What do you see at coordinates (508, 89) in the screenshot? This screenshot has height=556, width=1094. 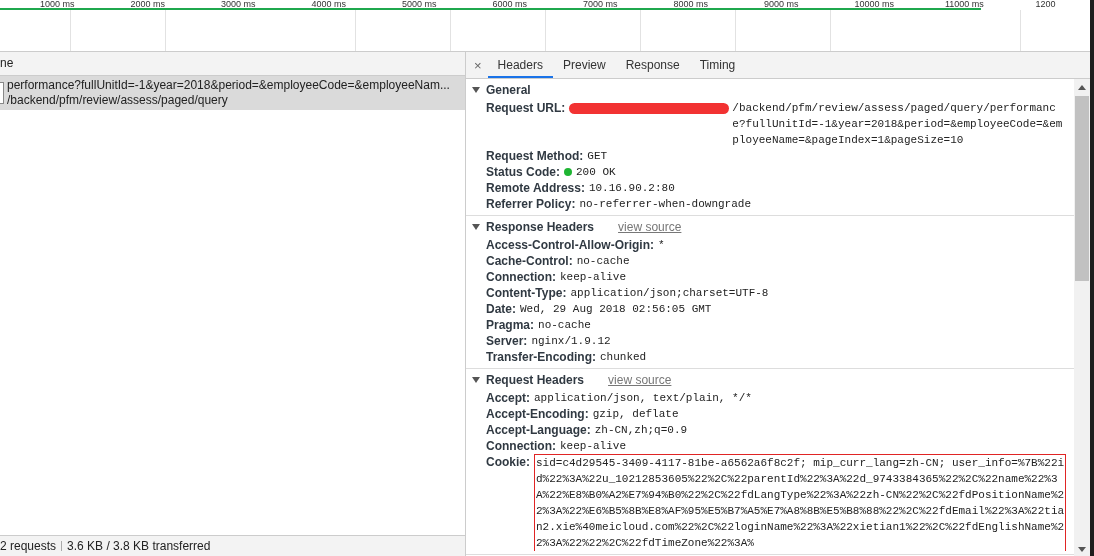 I see `section-title: General` at bounding box center [508, 89].